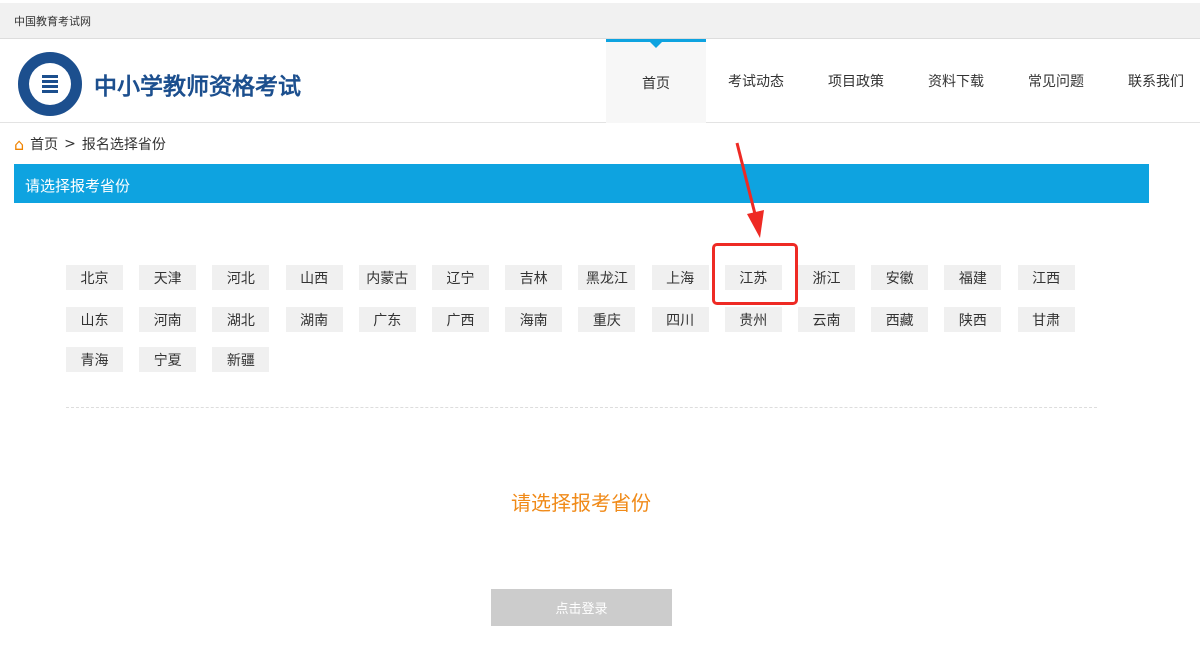 Image resolution: width=1200 pixels, height=663 pixels. Describe the element at coordinates (581, 607) in the screenshot. I see `login-button: 点击登录` at that location.